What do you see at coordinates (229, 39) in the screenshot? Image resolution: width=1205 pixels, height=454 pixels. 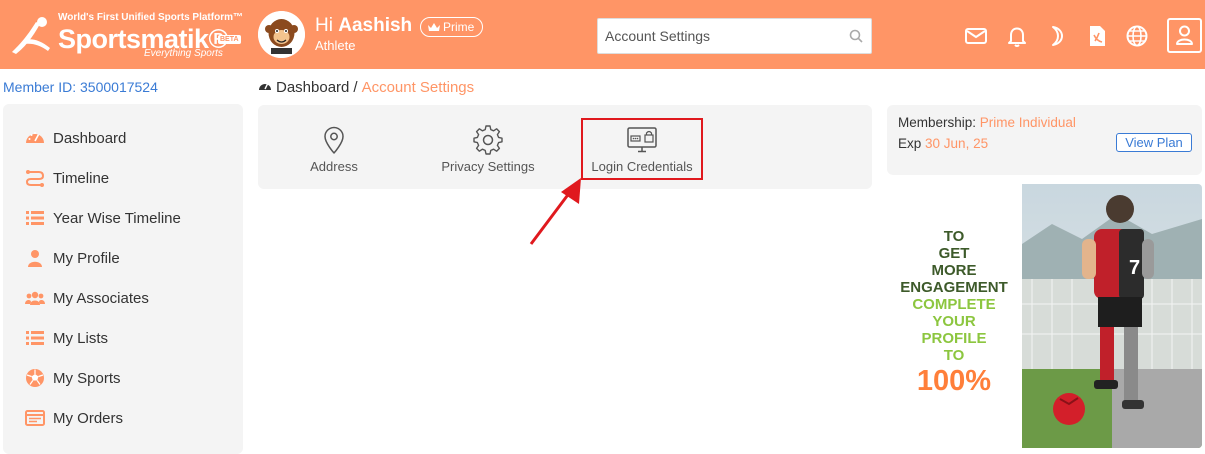 I see `beta-badge: BETA` at bounding box center [229, 39].